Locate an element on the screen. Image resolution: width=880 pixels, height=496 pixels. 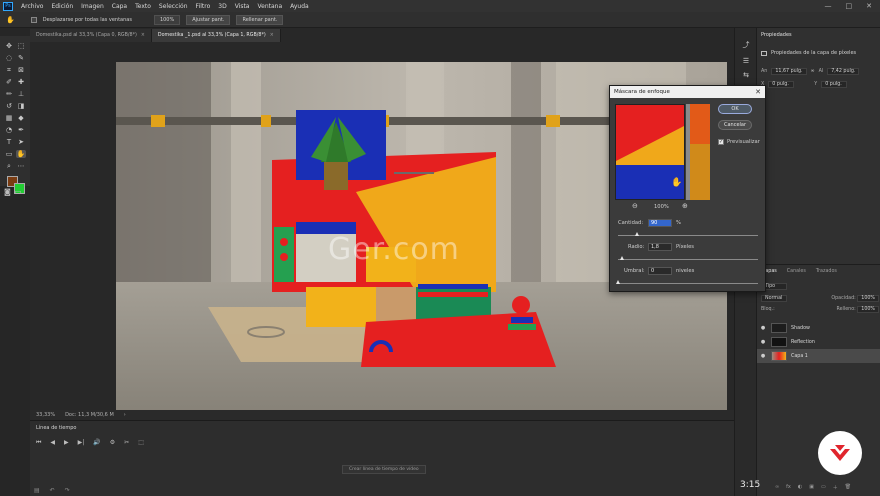
menu-item-capa: Capa is located at coordinates (119, 6).